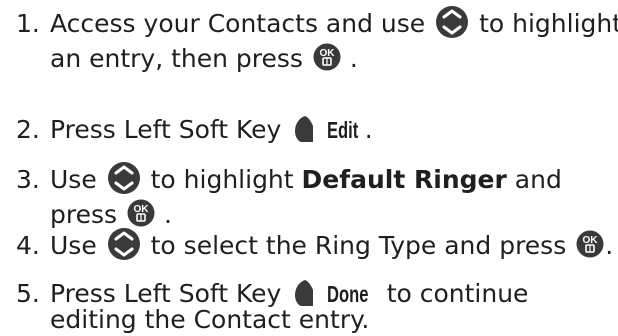 The image size is (618, 336). I want to click on step-text: press, so click(84, 214).